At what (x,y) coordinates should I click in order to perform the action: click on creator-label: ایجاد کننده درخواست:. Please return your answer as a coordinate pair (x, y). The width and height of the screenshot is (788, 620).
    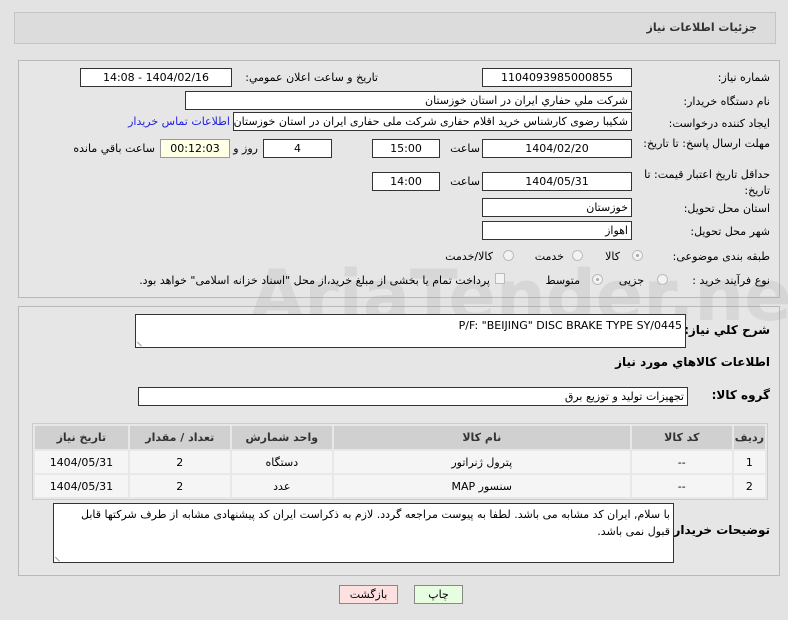
    Looking at the image, I should click on (719, 123).